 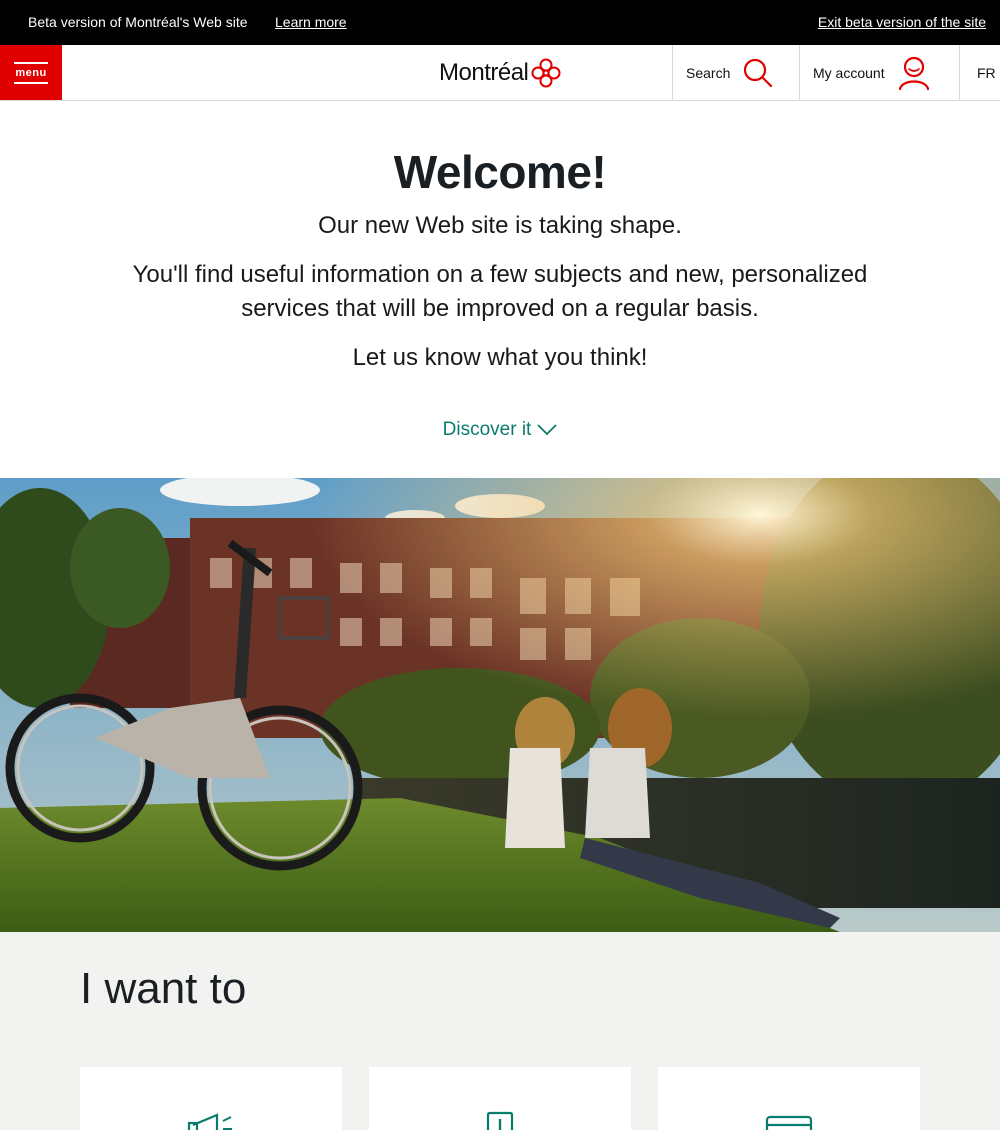 What do you see at coordinates (311, 22) in the screenshot?
I see `learn-more-link: Learn more` at bounding box center [311, 22].